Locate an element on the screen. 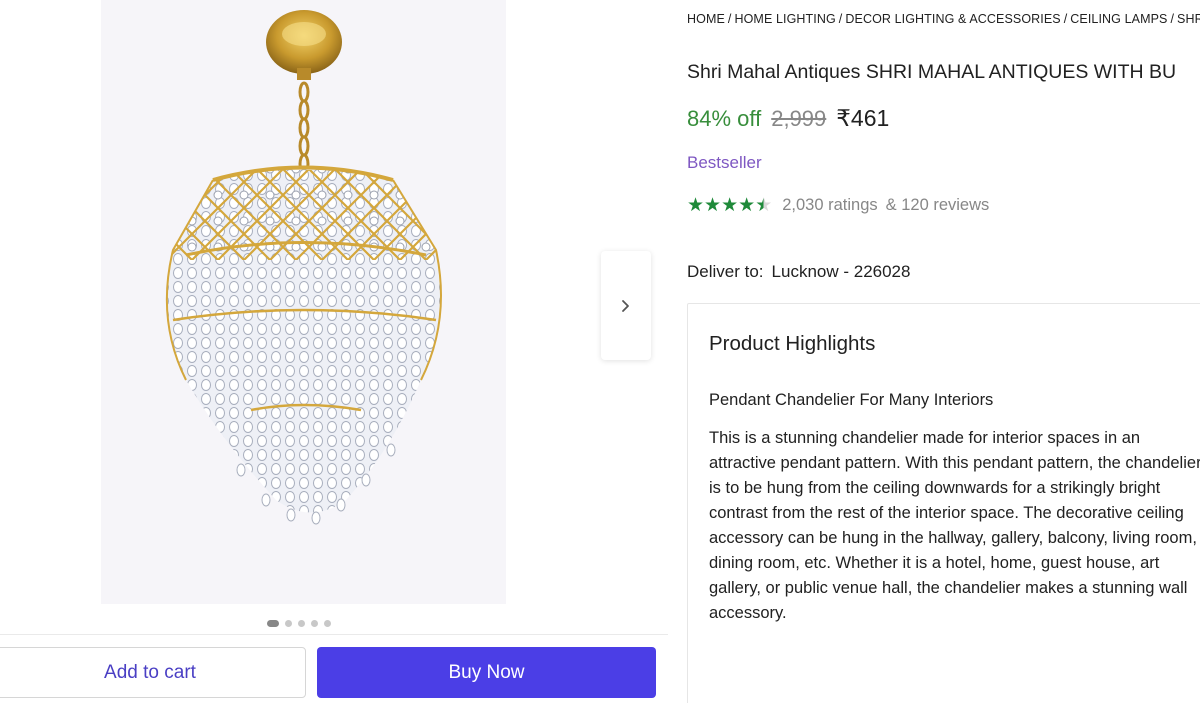 This screenshot has height=703, width=1200. breadcrumb-home: HOME is located at coordinates (706, 19).